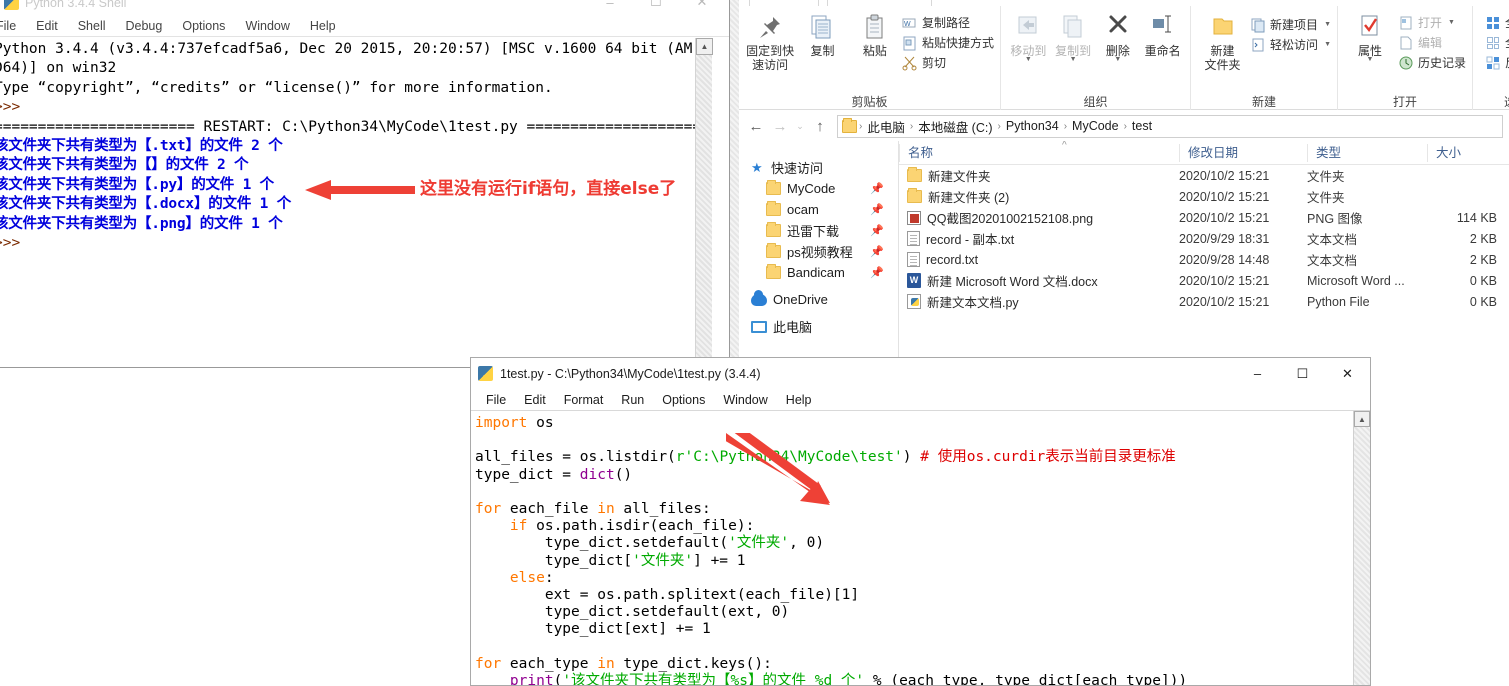 The height and width of the screenshot is (686, 1509). I want to click on cut-button: 剪切, so click(948, 62).